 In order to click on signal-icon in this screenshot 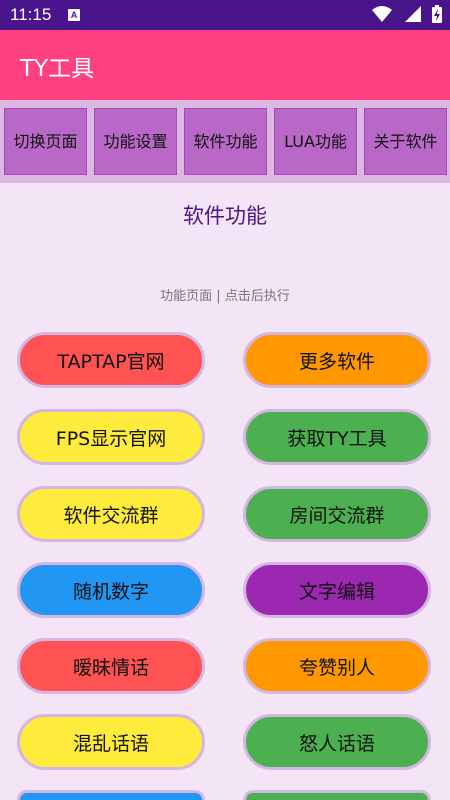, I will do `click(412, 14)`.